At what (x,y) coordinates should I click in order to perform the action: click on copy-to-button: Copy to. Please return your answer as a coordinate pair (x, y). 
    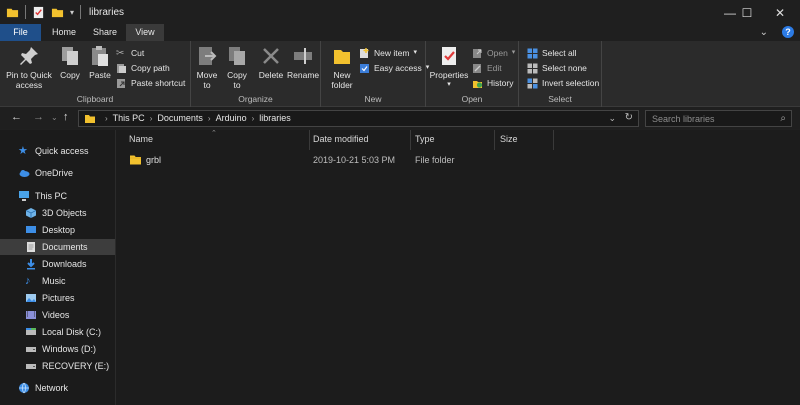
    Looking at the image, I should click on (237, 67).